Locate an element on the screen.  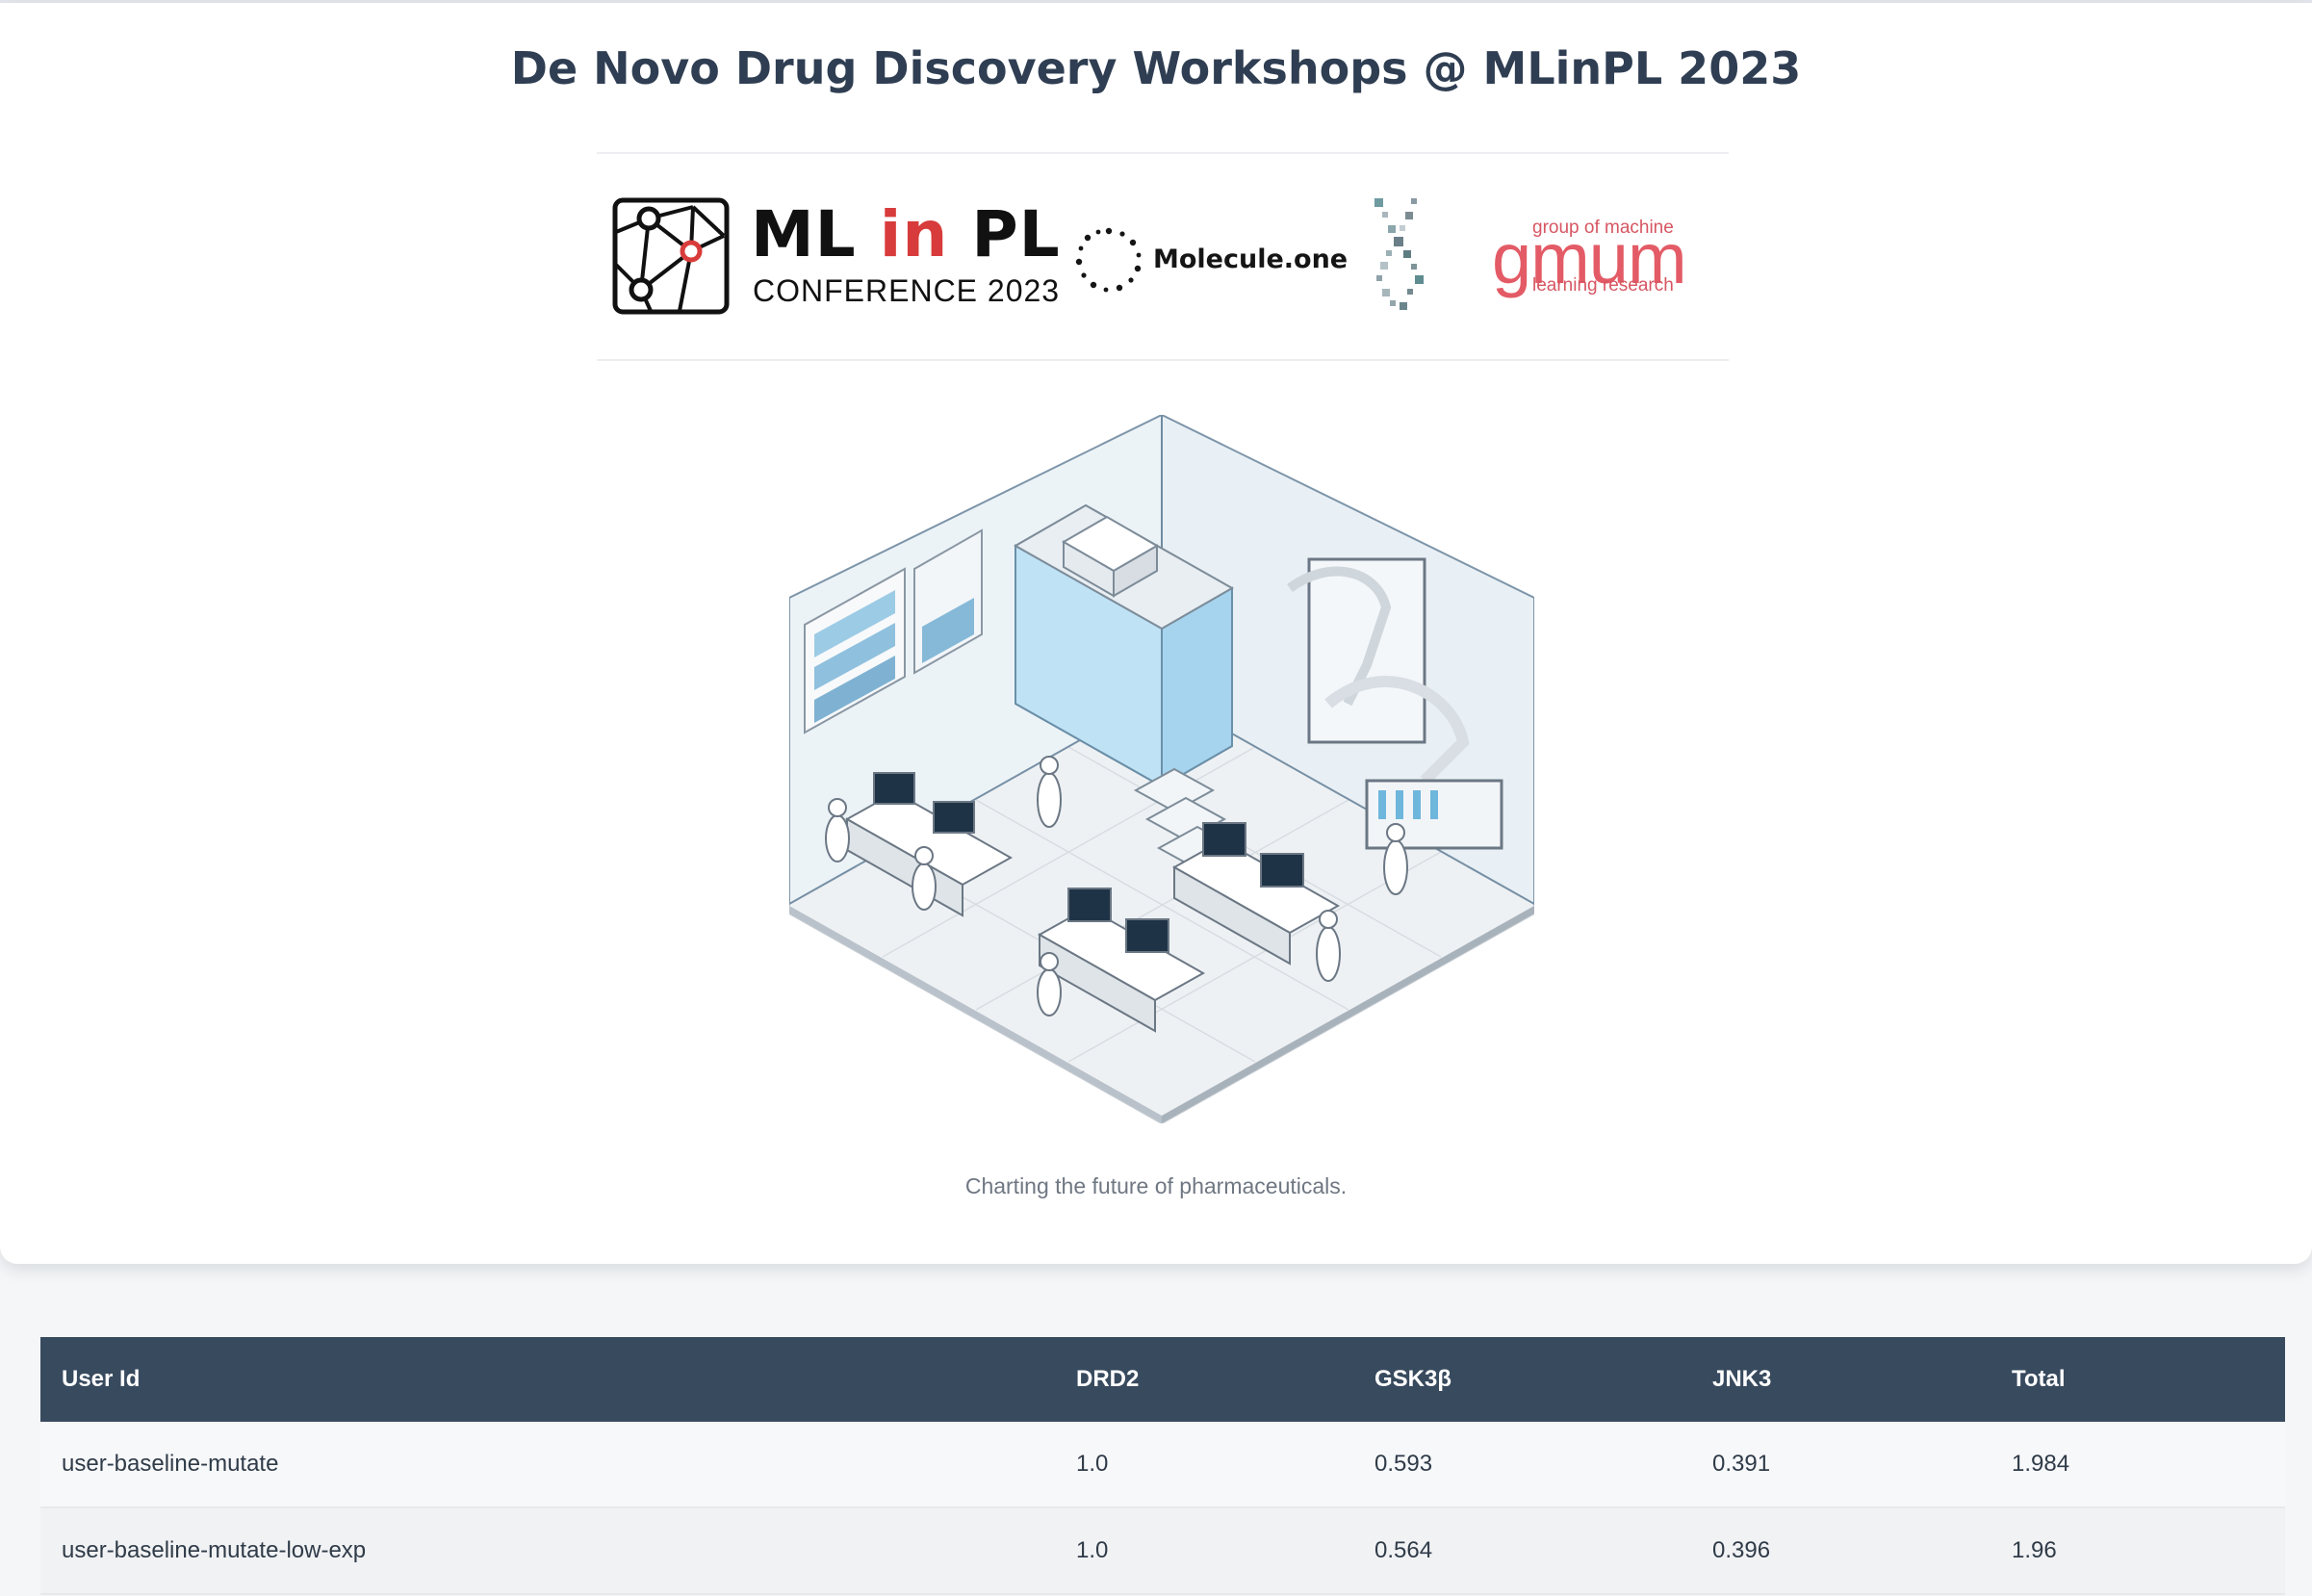
column-header-total: Total is located at coordinates (2138, 1379).